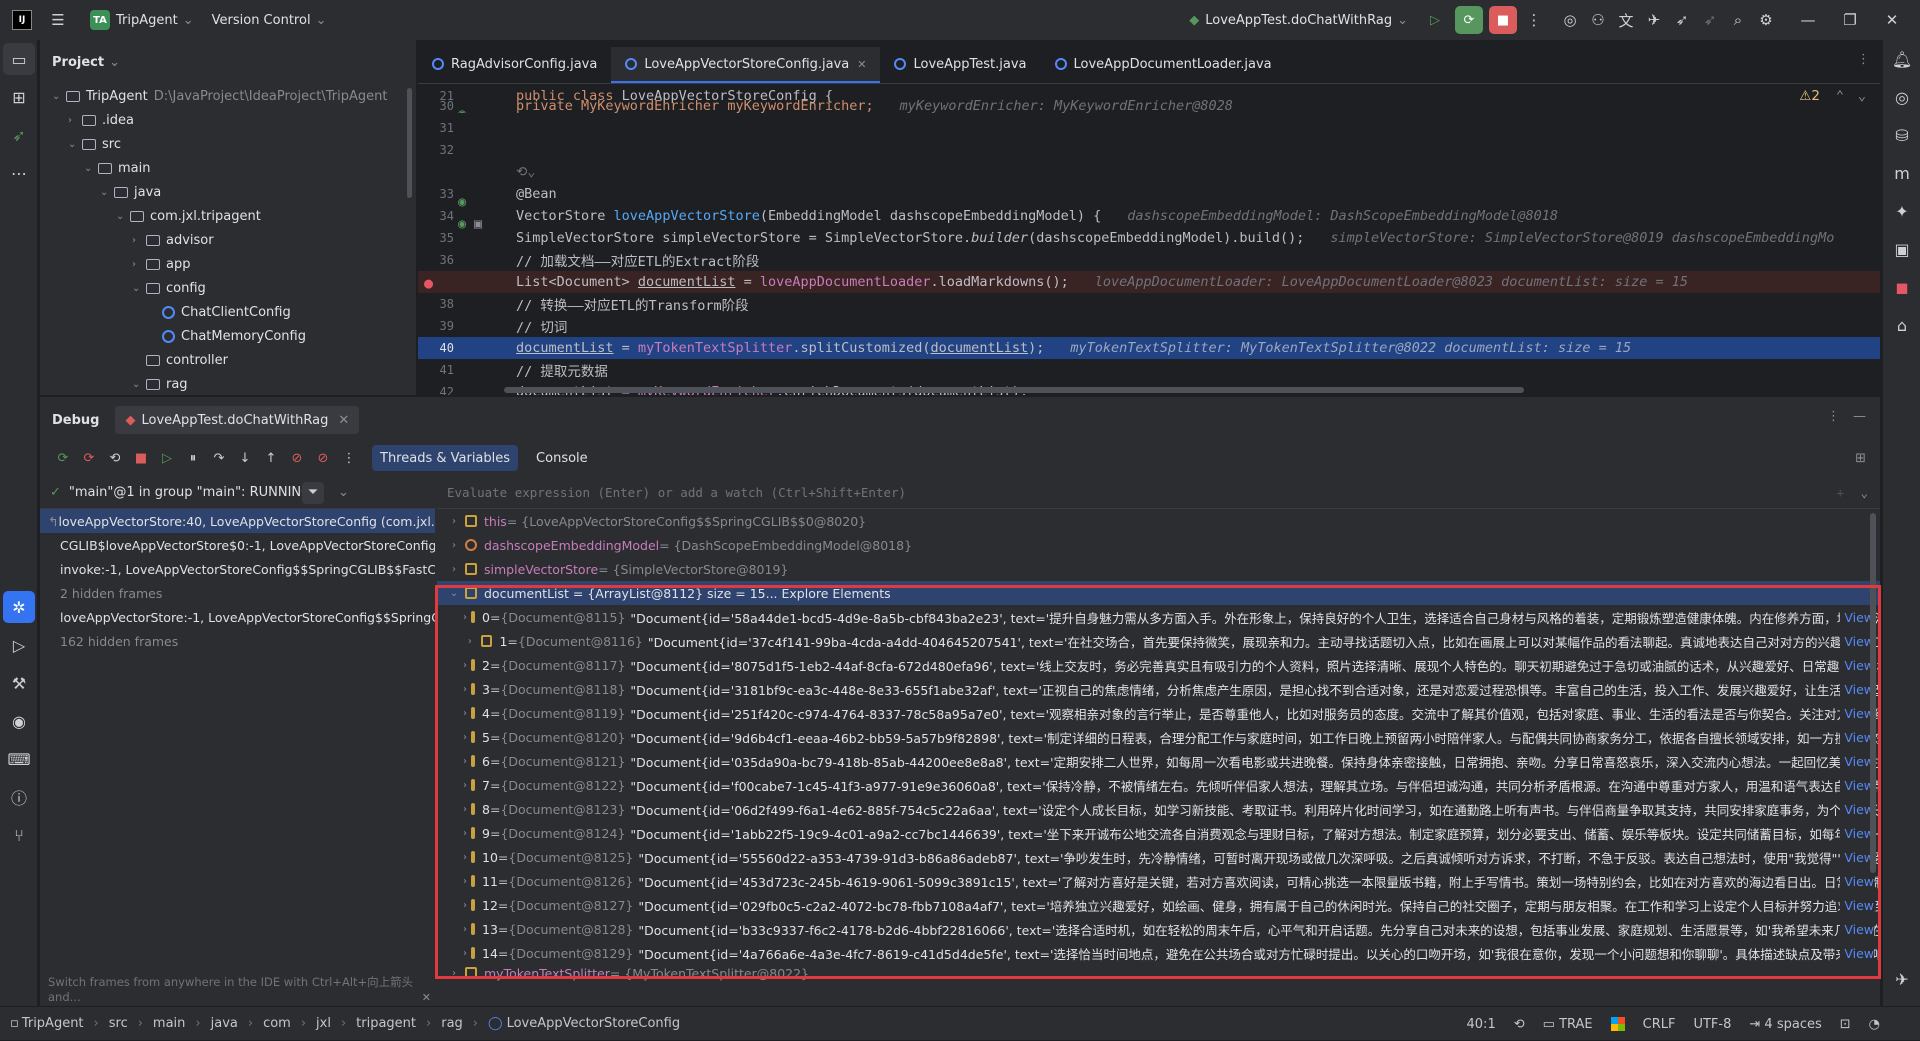  Describe the element at coordinates (1503, 20) in the screenshot. I see `stop-icon: ■` at that location.